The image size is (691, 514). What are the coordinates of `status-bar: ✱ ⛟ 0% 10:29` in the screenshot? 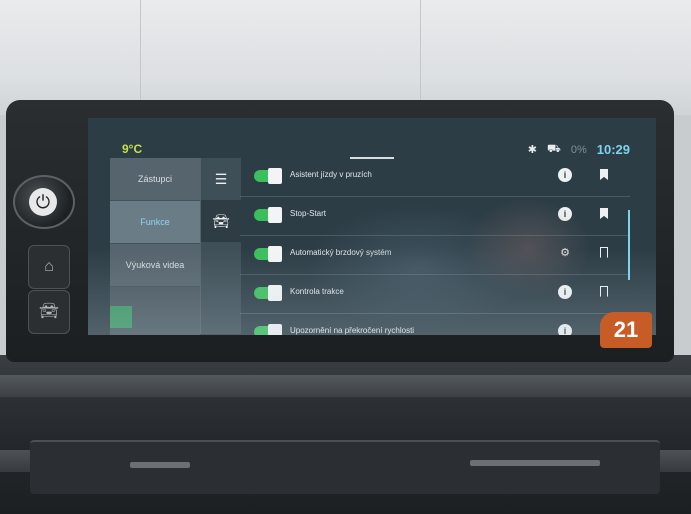 It's located at (579, 149).